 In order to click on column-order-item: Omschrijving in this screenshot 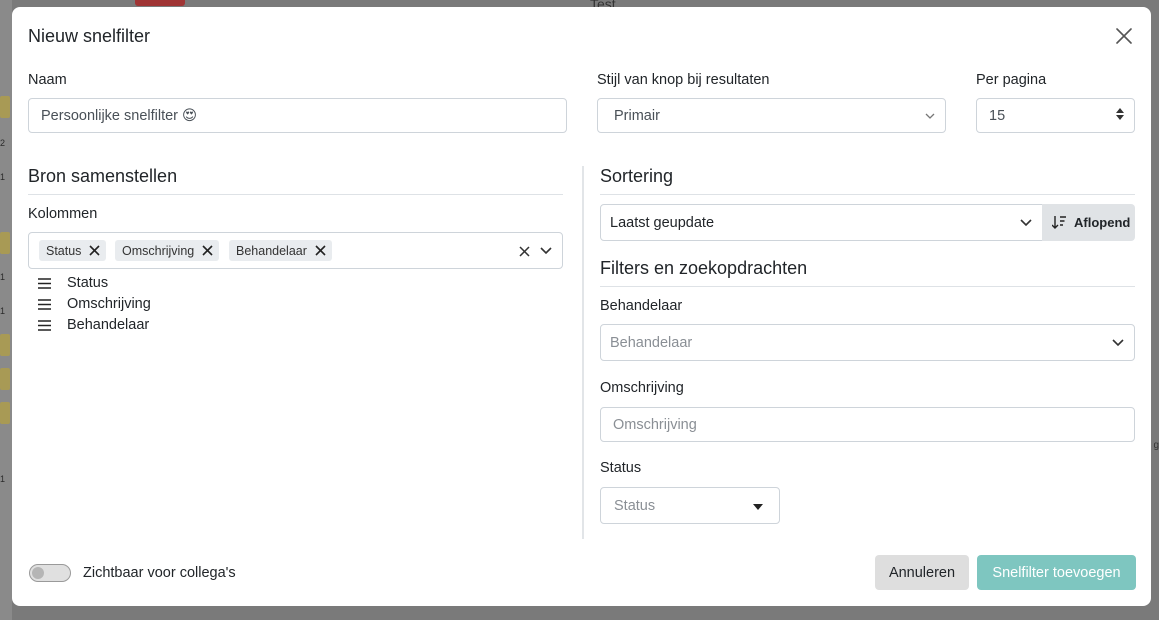, I will do `click(94, 304)`.